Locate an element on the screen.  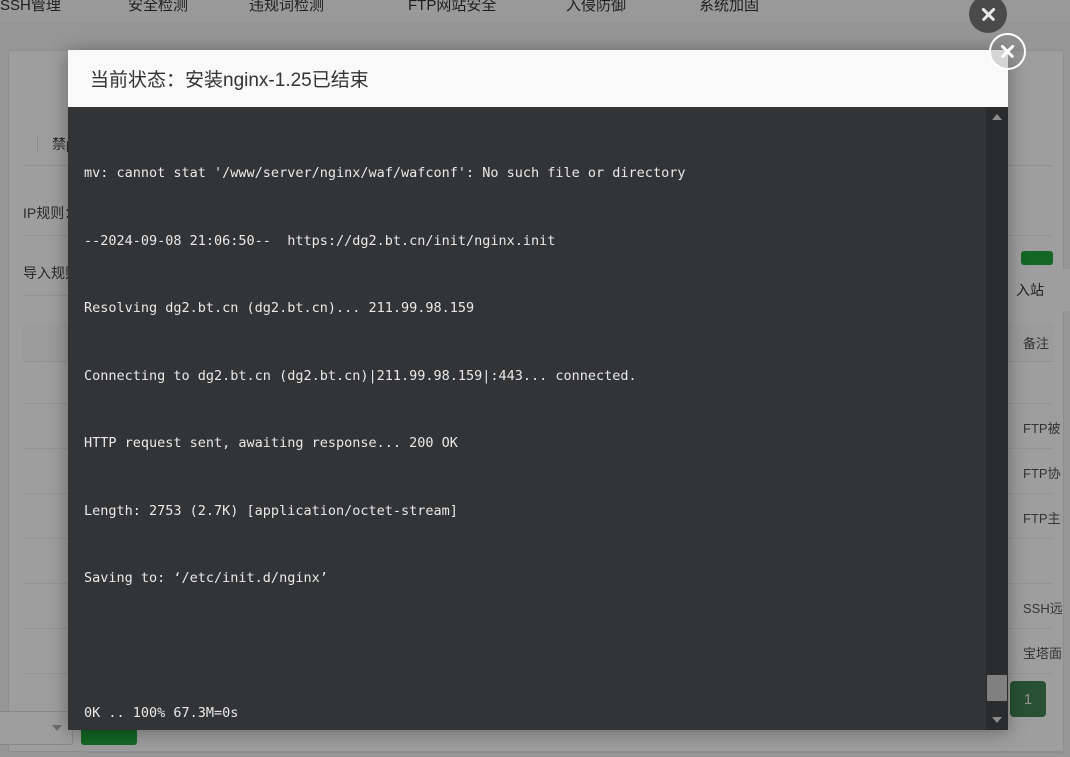
chevron-down-icon is located at coordinates (997, 720).